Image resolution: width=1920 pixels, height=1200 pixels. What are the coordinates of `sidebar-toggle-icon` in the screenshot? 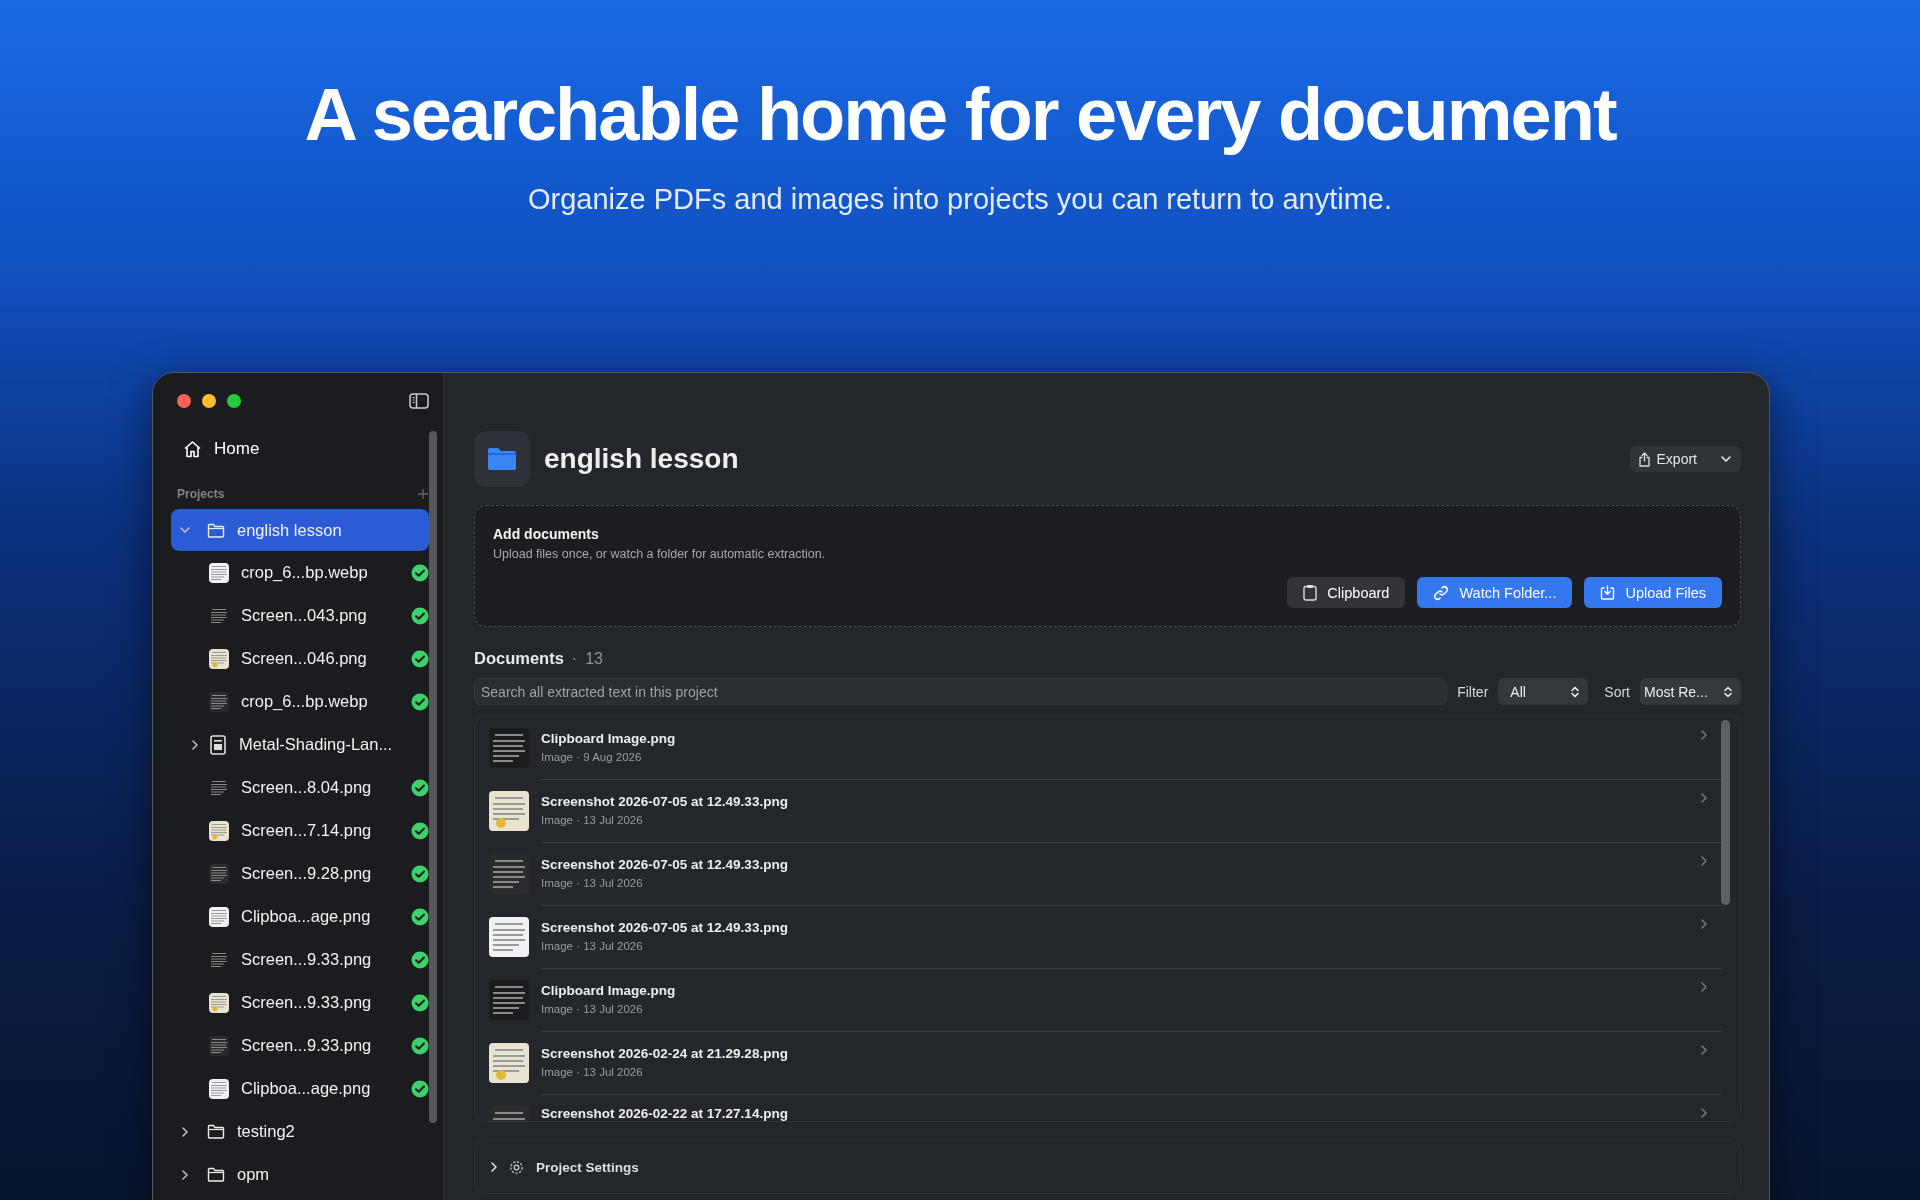 It's located at (419, 401).